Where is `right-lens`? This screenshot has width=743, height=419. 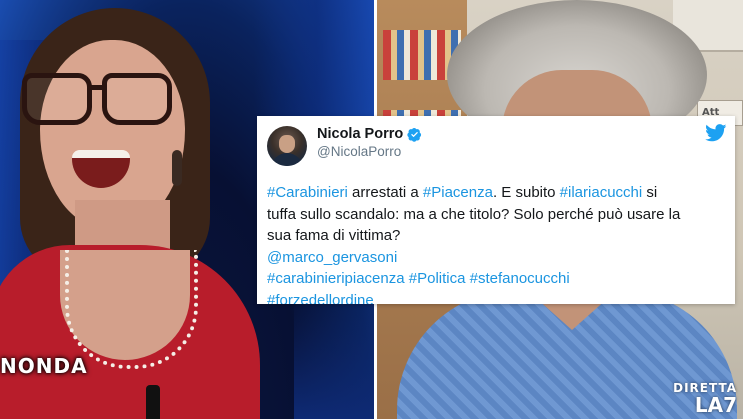 right-lens is located at coordinates (137, 99).